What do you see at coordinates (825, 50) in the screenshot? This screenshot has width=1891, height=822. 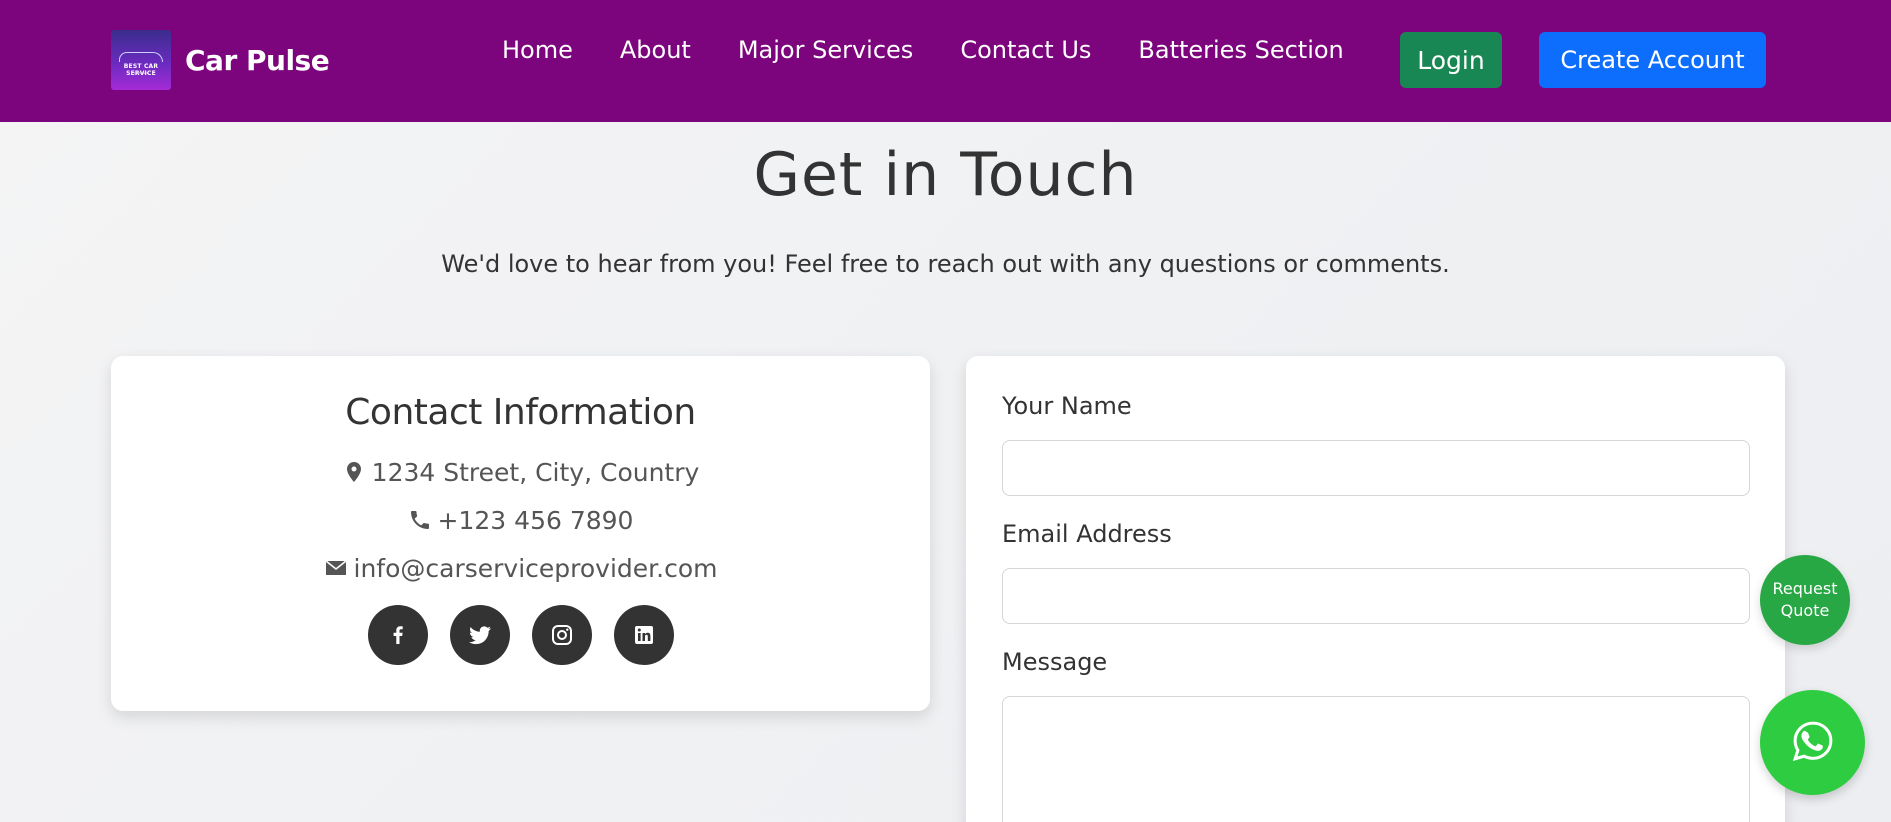 I see `nav-link-major-services: Major Services` at bounding box center [825, 50].